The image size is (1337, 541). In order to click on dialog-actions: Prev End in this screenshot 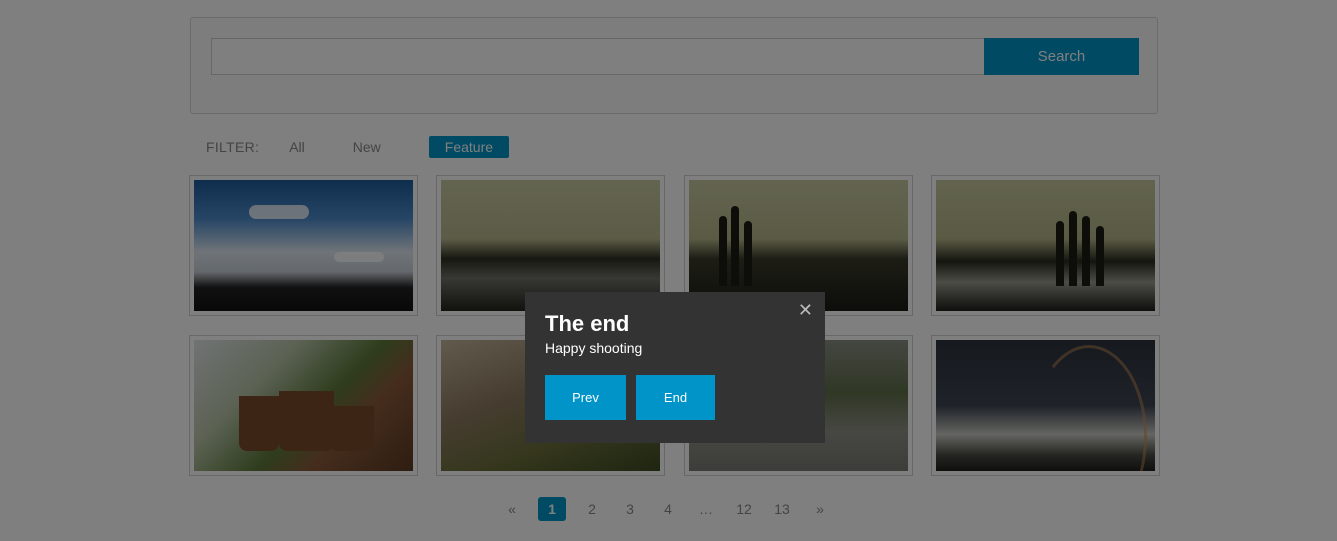, I will do `click(630, 397)`.